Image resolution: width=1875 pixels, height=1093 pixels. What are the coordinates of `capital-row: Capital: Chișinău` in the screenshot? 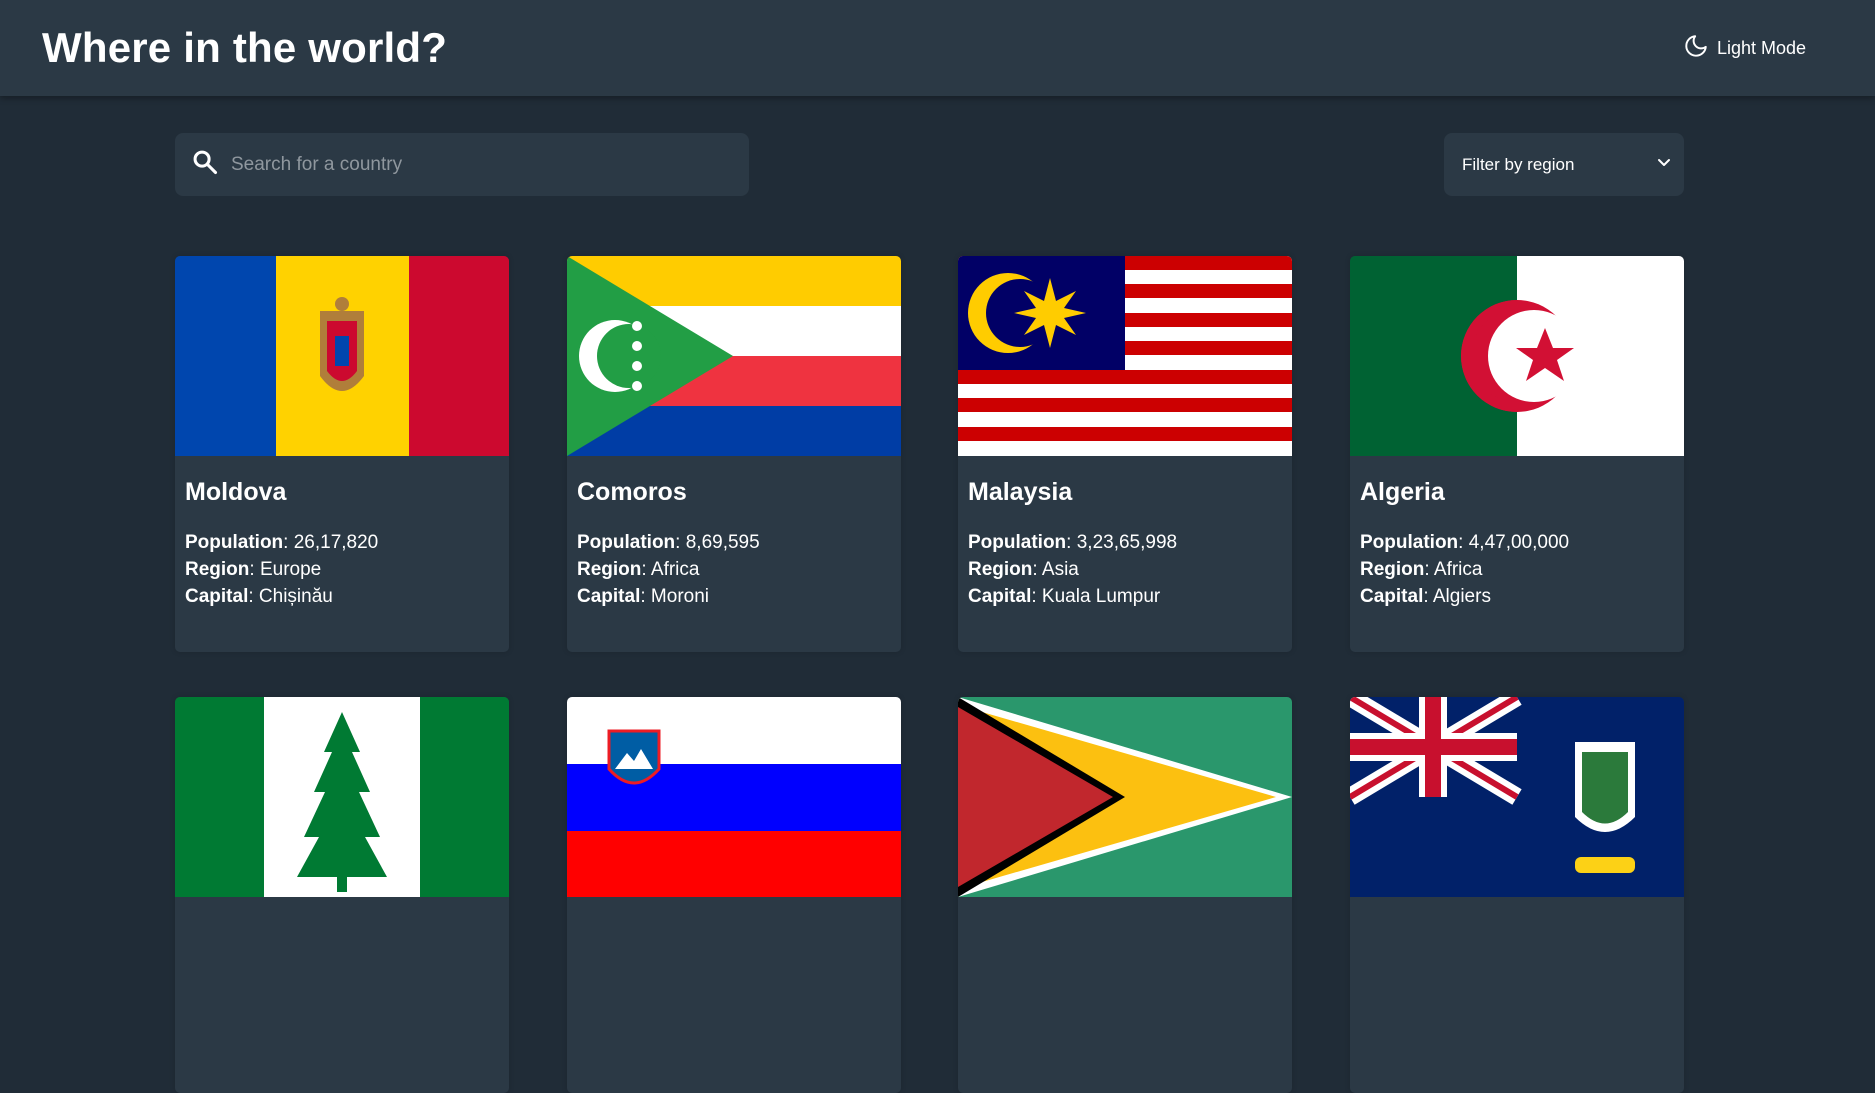 It's located at (259, 596).